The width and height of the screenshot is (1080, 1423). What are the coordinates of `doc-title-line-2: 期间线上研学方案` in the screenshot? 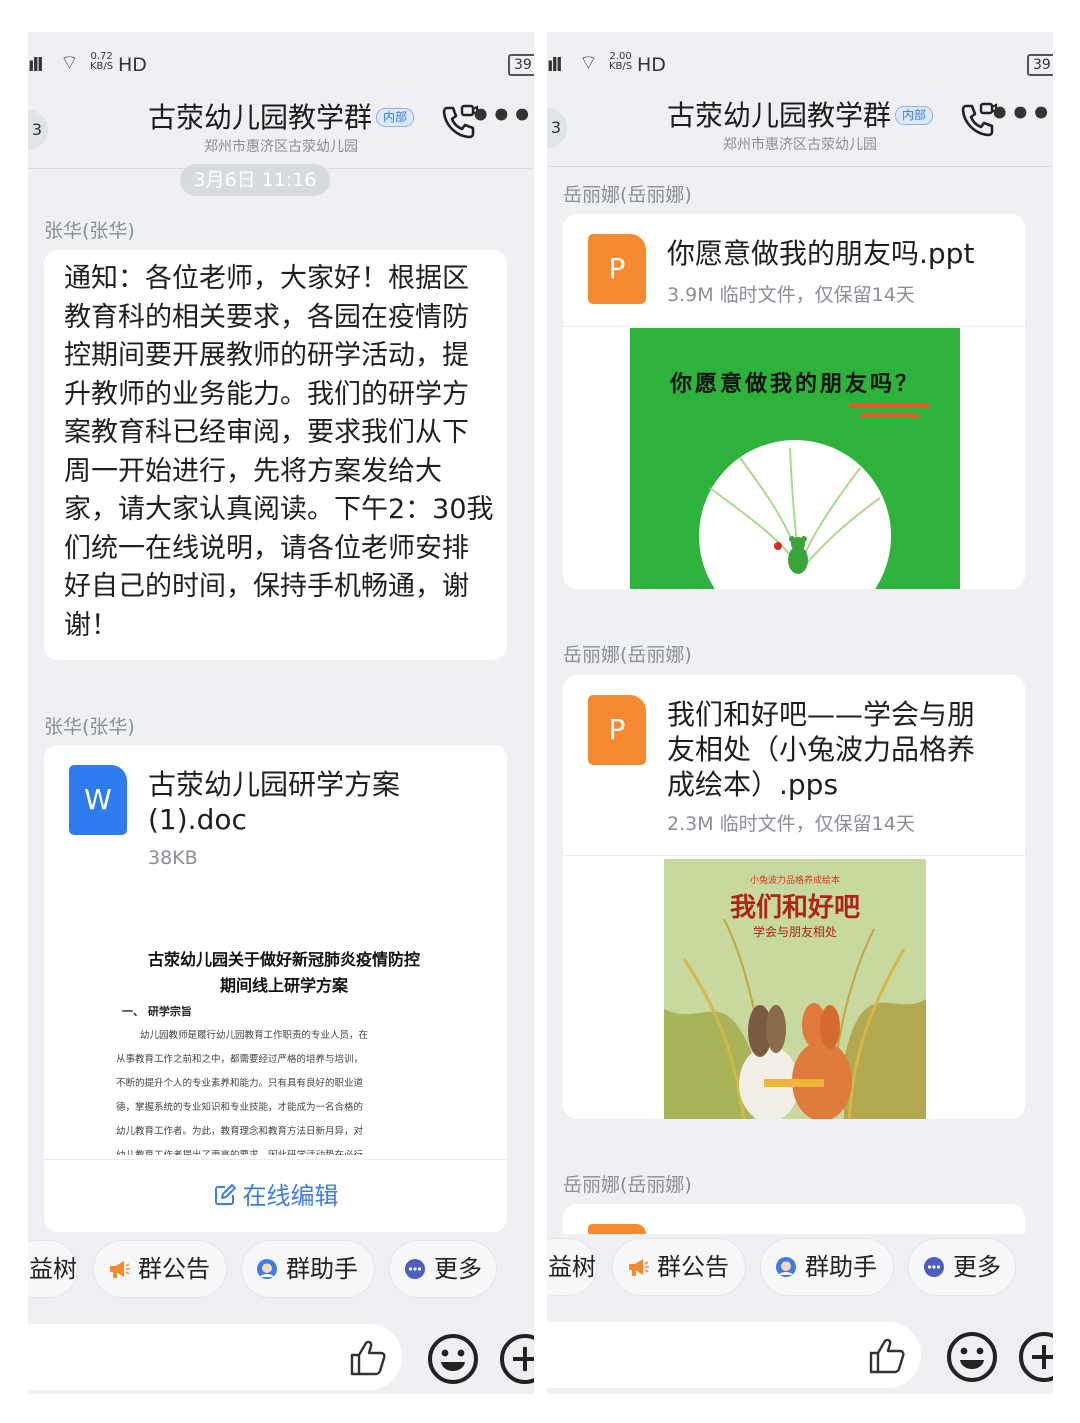 It's located at (283, 985).